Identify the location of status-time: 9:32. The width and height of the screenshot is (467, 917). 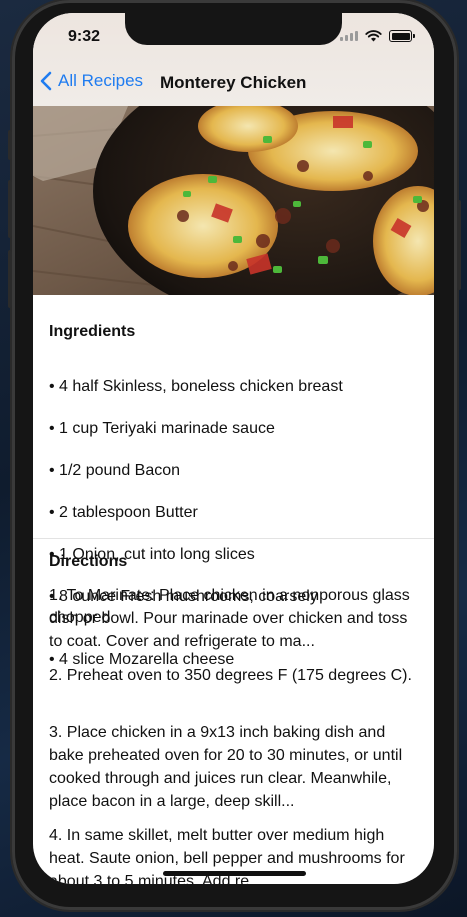
(84, 36).